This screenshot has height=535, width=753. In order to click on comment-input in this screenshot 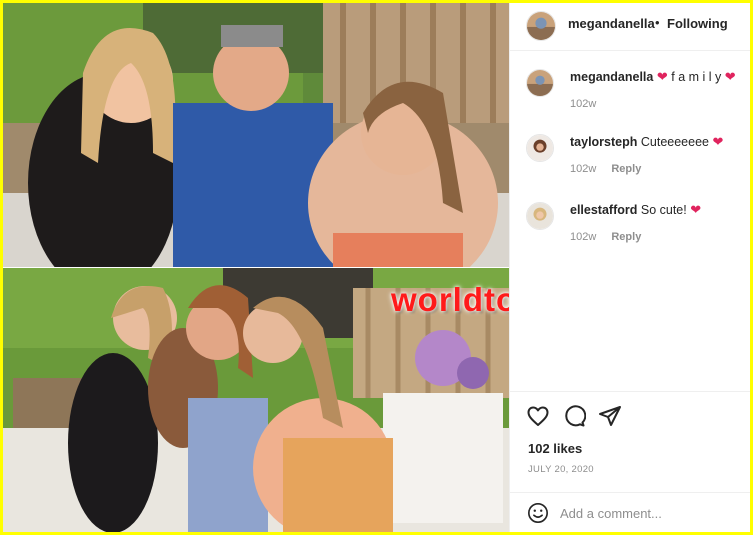, I will do `click(650, 513)`.